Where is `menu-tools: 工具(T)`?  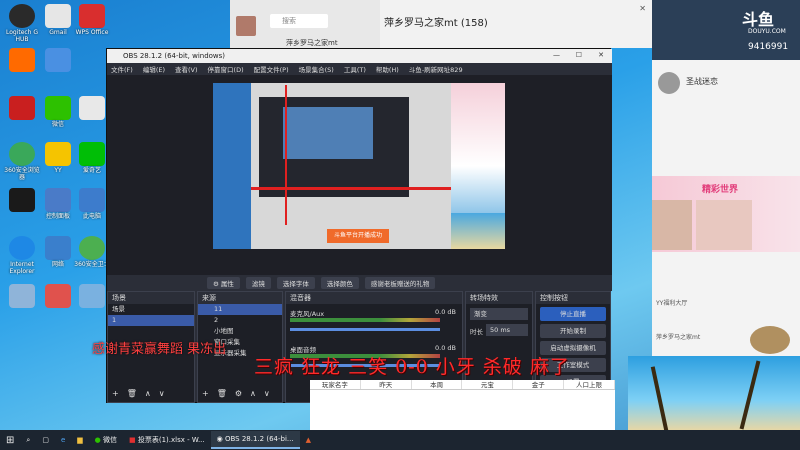 menu-tools: 工具(T) is located at coordinates (355, 69).